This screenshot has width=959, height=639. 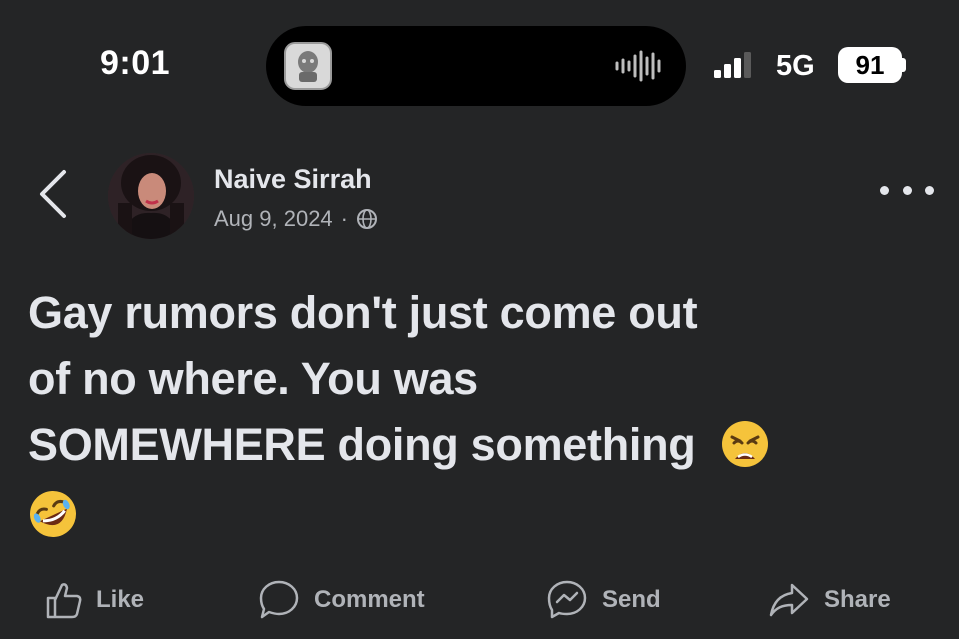 What do you see at coordinates (293, 179) in the screenshot?
I see `author-name: Naive Sirrah` at bounding box center [293, 179].